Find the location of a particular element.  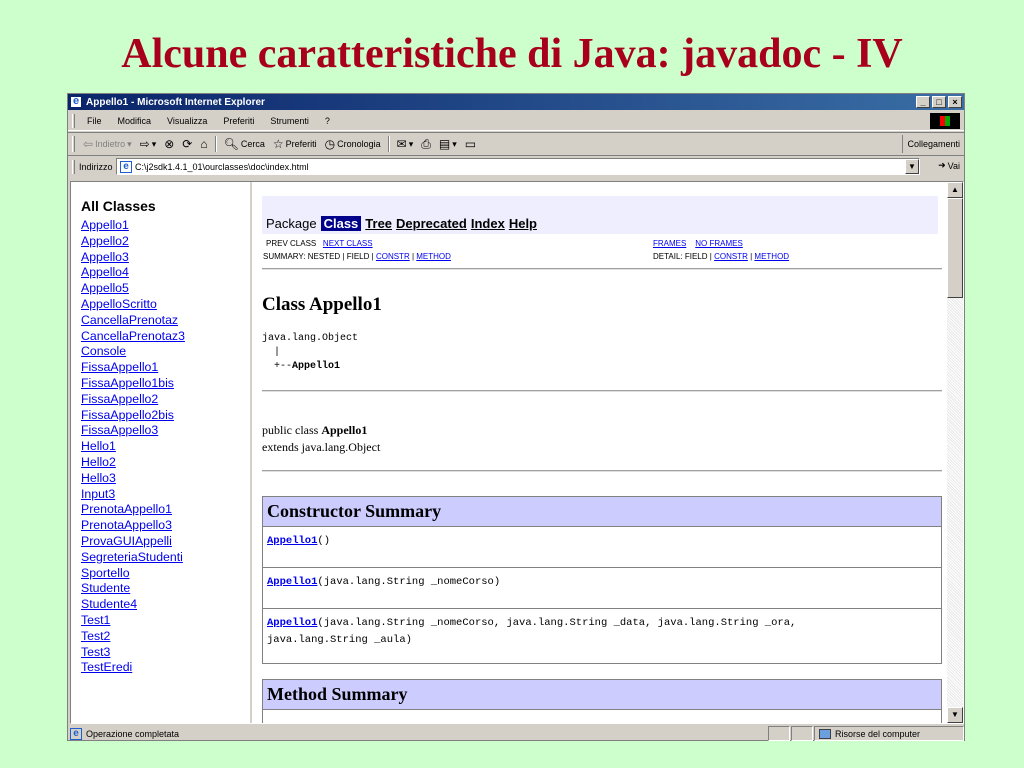

class-link: Console is located at coordinates (165, 352).